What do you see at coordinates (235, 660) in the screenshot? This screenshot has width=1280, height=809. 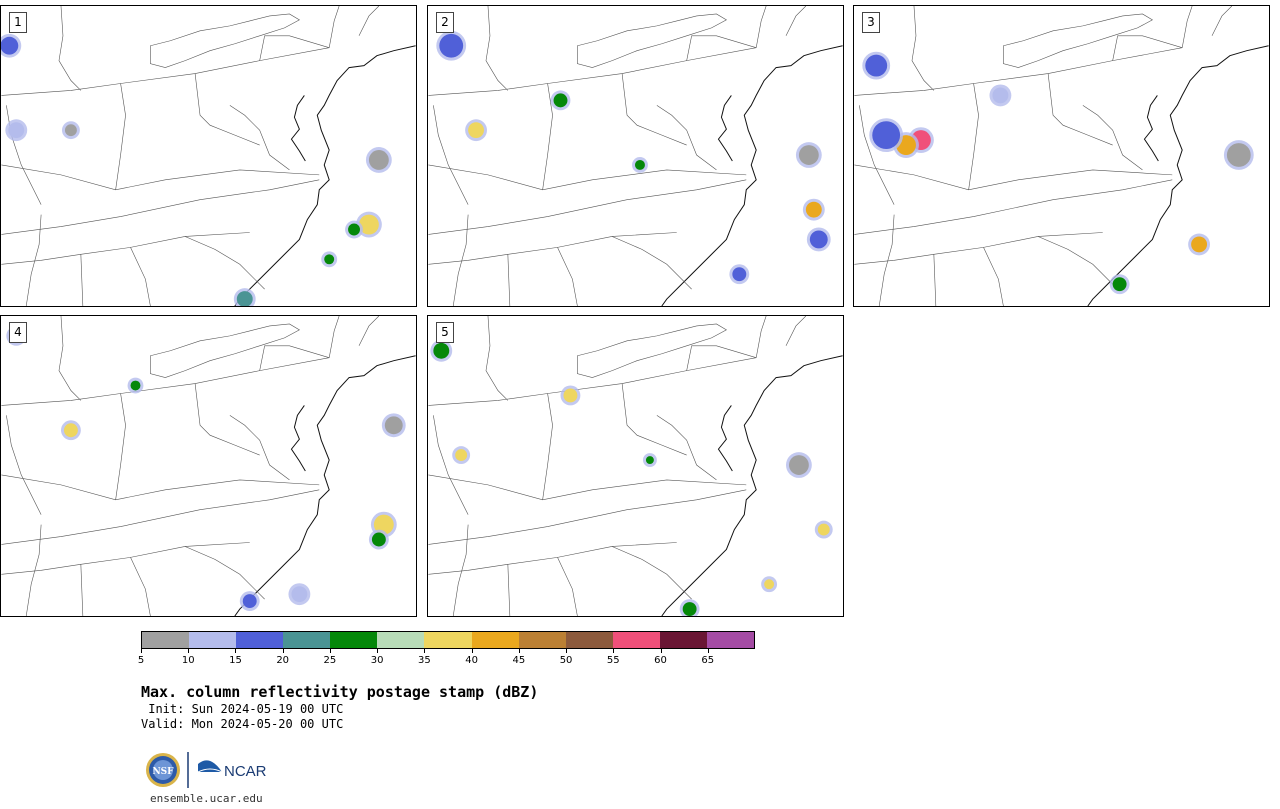 I see `colorbar-tick-label: 15` at bounding box center [235, 660].